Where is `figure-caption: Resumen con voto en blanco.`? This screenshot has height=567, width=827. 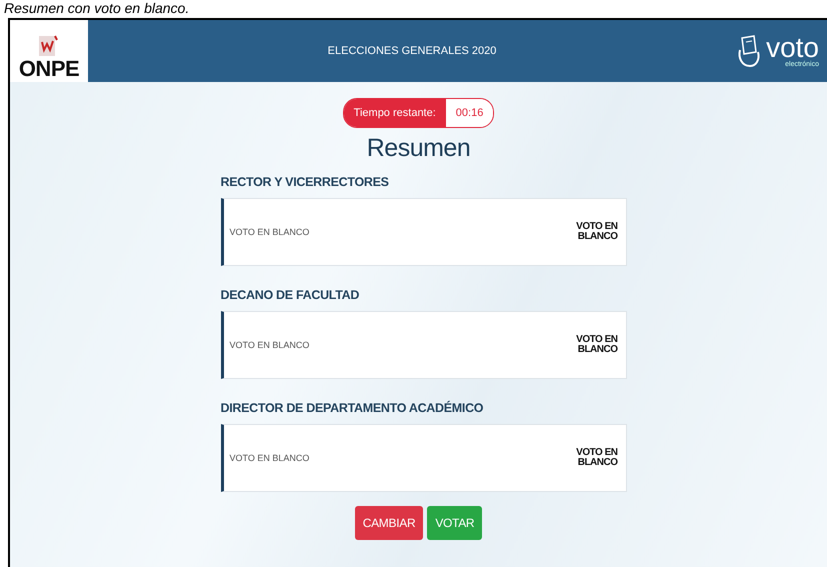 figure-caption: Resumen con voto en blanco. is located at coordinates (97, 8).